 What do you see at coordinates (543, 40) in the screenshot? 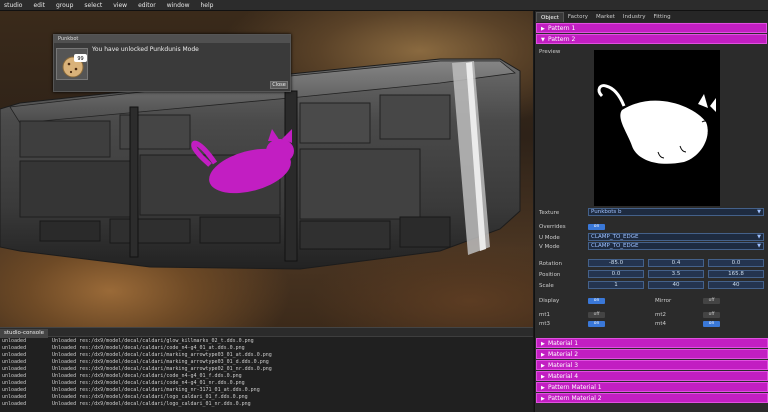
I see `chevron-down-icon: ▼` at bounding box center [543, 40].